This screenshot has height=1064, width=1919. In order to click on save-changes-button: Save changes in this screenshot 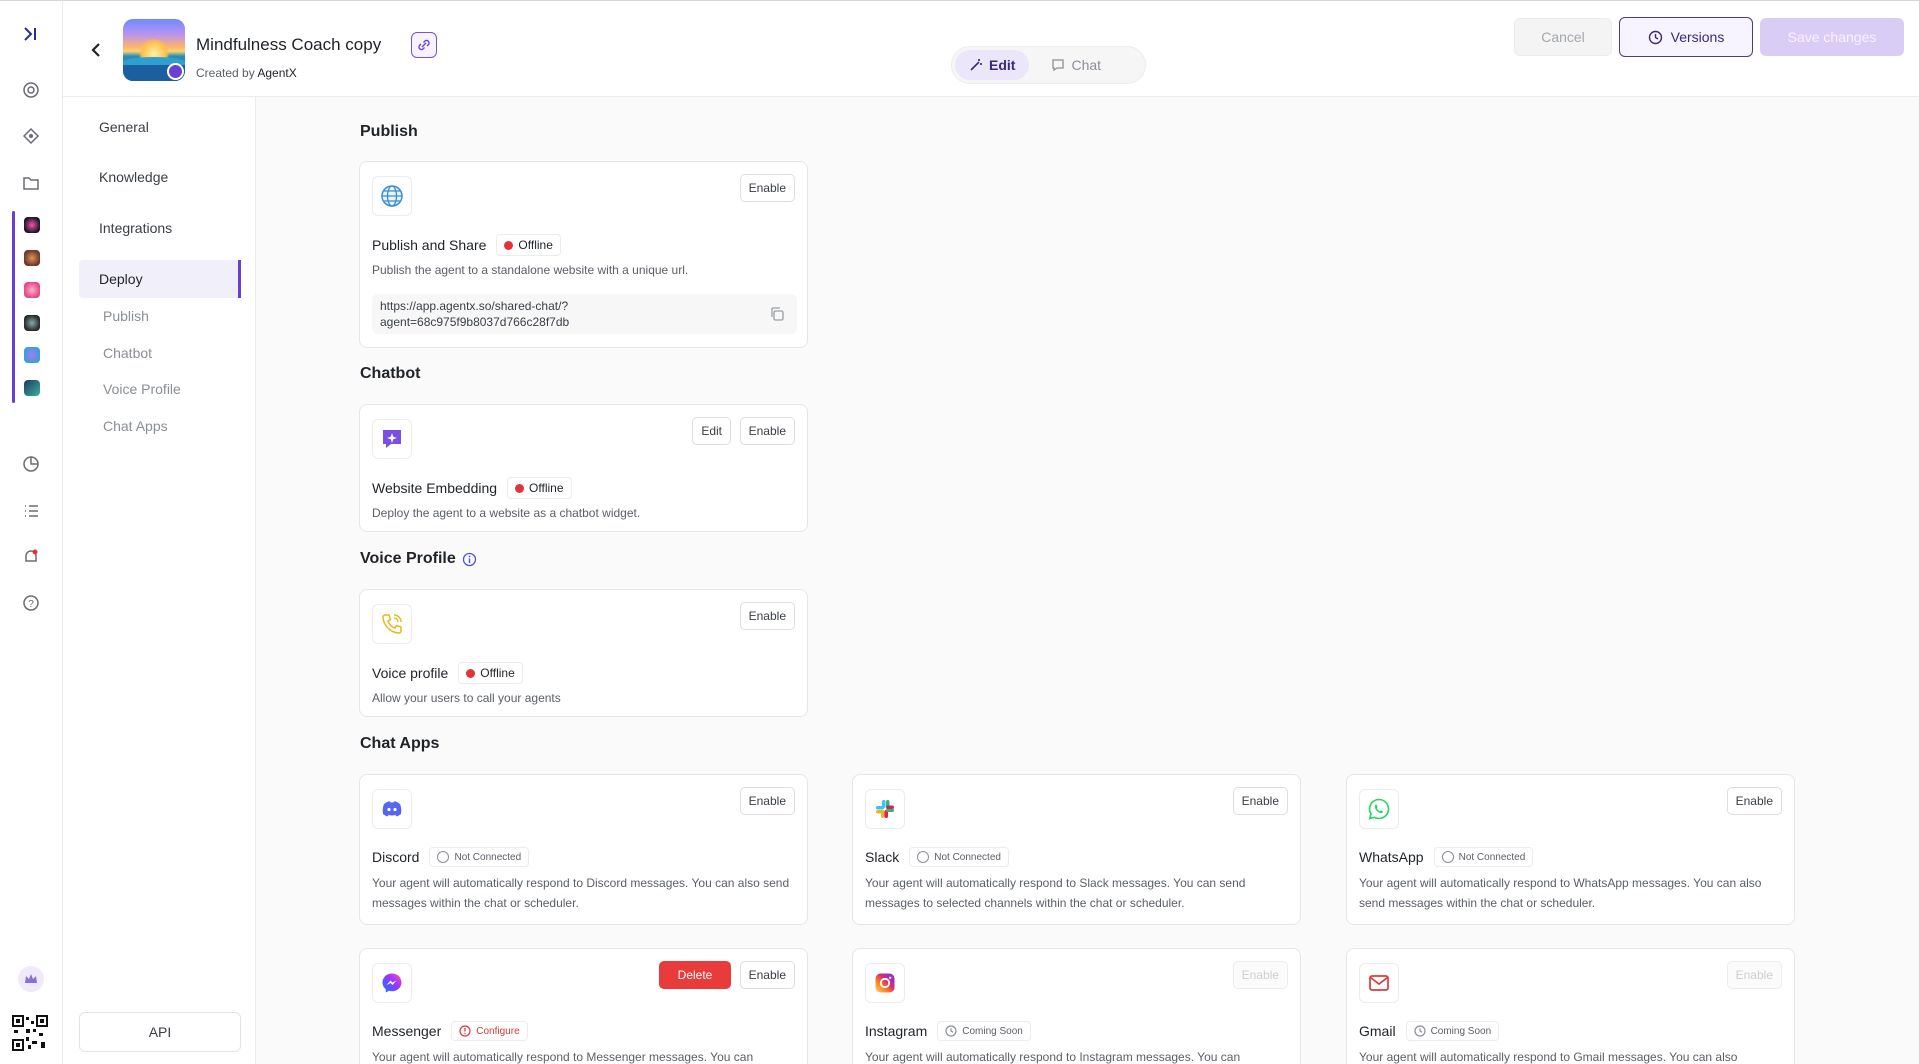, I will do `click(1832, 37)`.